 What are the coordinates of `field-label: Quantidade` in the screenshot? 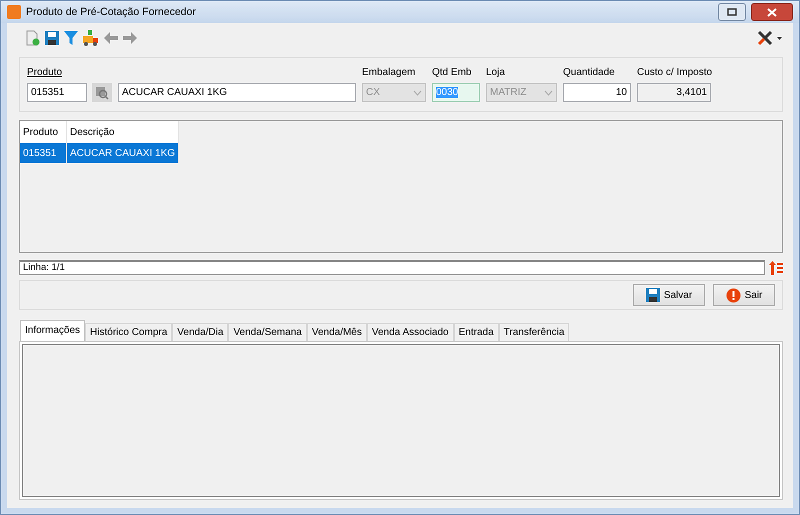 It's located at (589, 72).